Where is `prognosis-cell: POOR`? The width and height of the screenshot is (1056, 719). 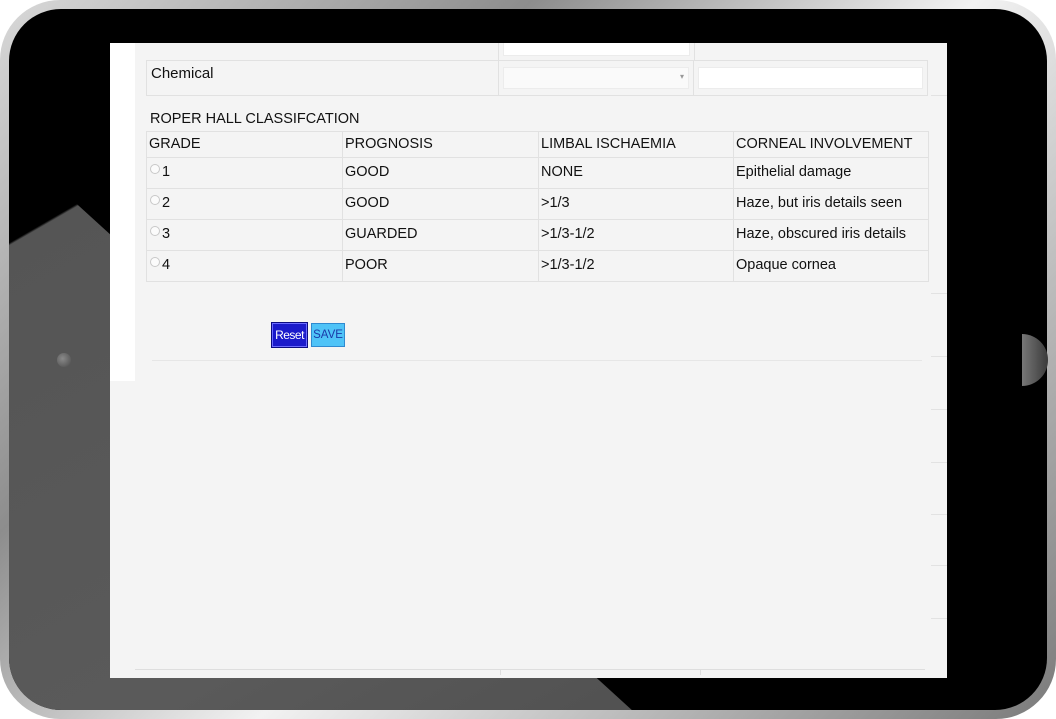
prognosis-cell: POOR is located at coordinates (440, 266).